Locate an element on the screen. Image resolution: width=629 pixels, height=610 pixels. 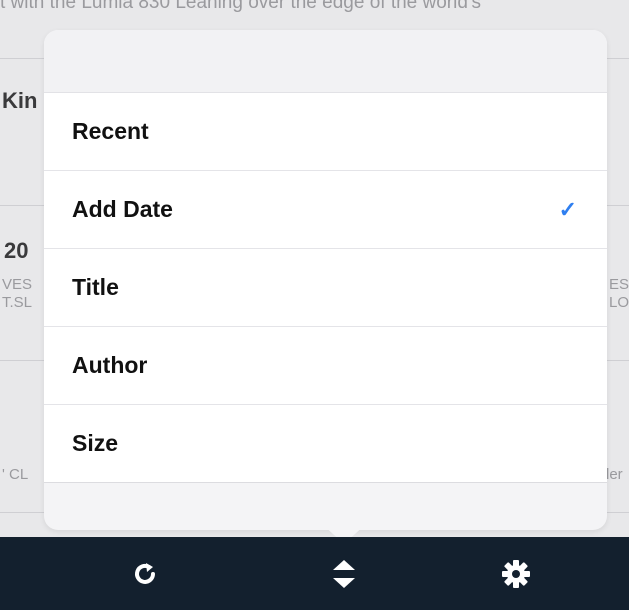
background-row-title: Kin is located at coordinates (20, 100).